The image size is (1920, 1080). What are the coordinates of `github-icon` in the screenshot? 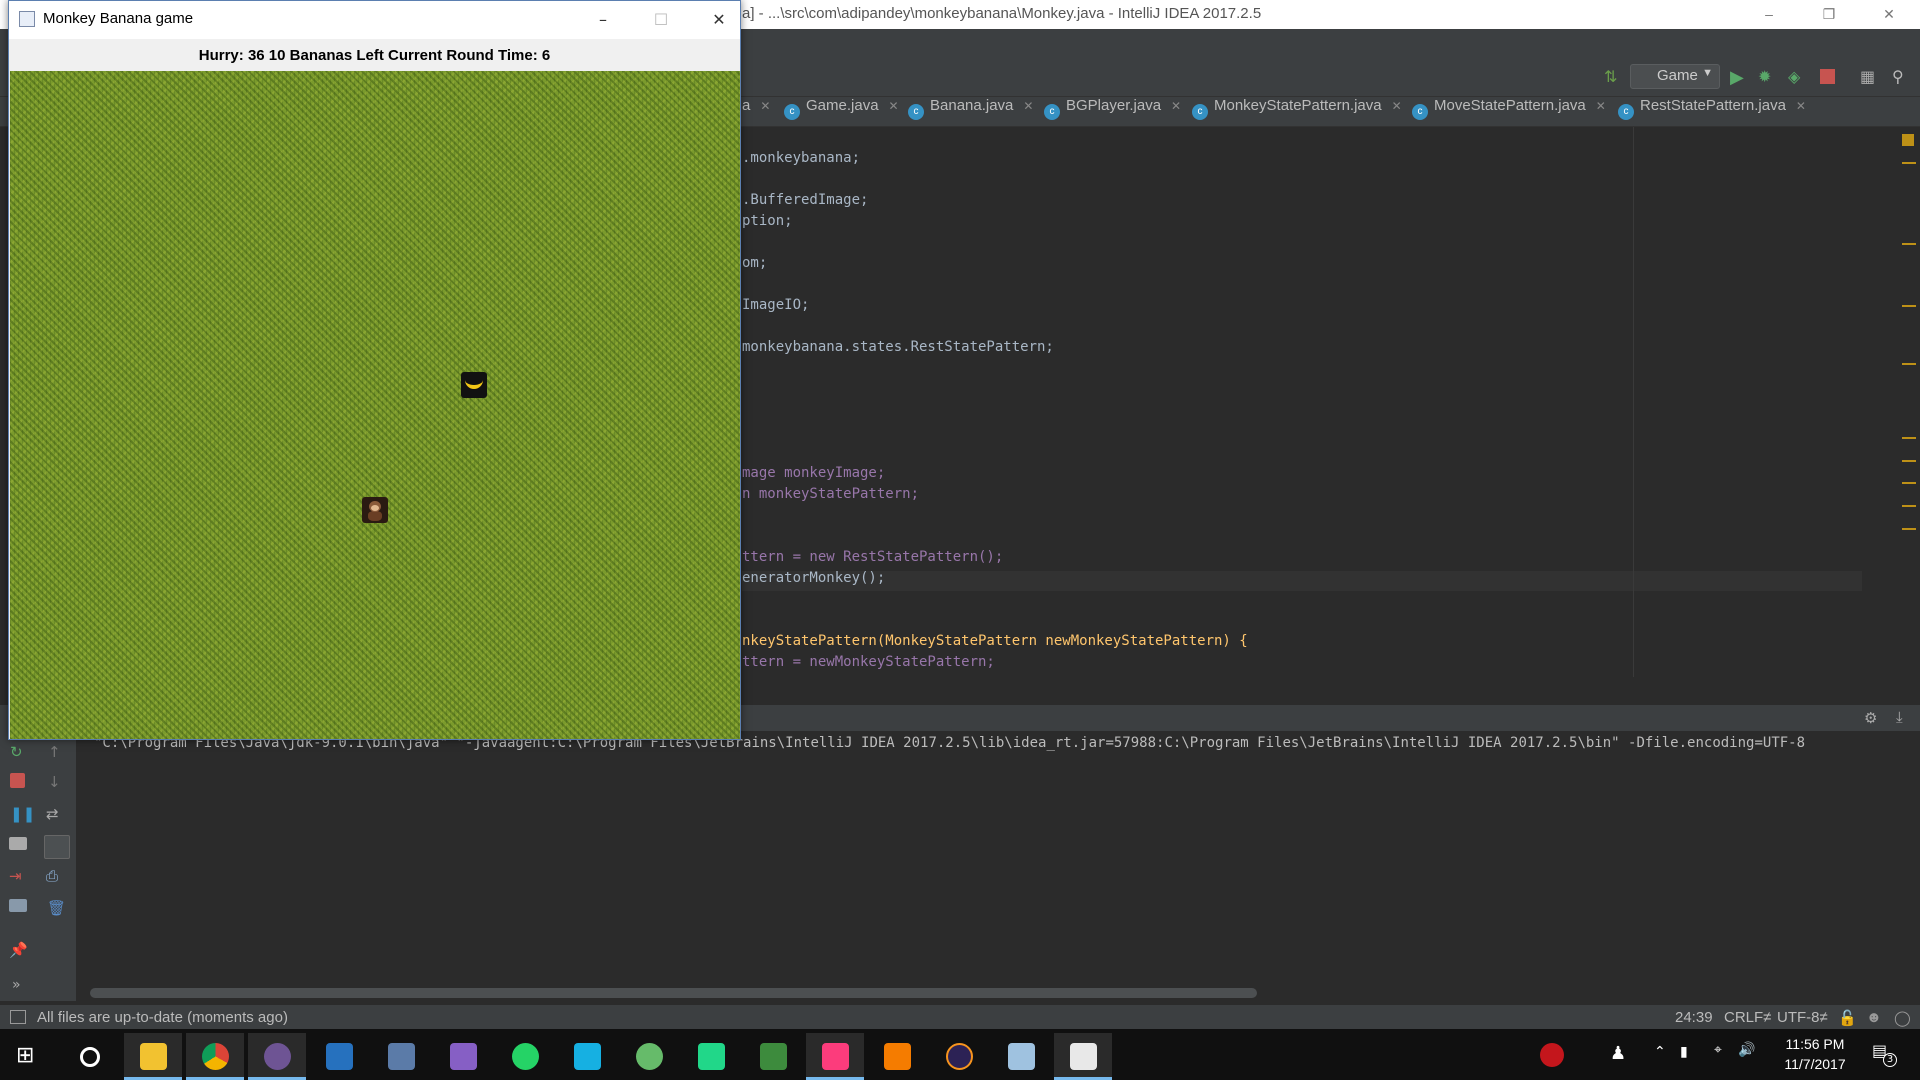 It's located at (277, 1056).